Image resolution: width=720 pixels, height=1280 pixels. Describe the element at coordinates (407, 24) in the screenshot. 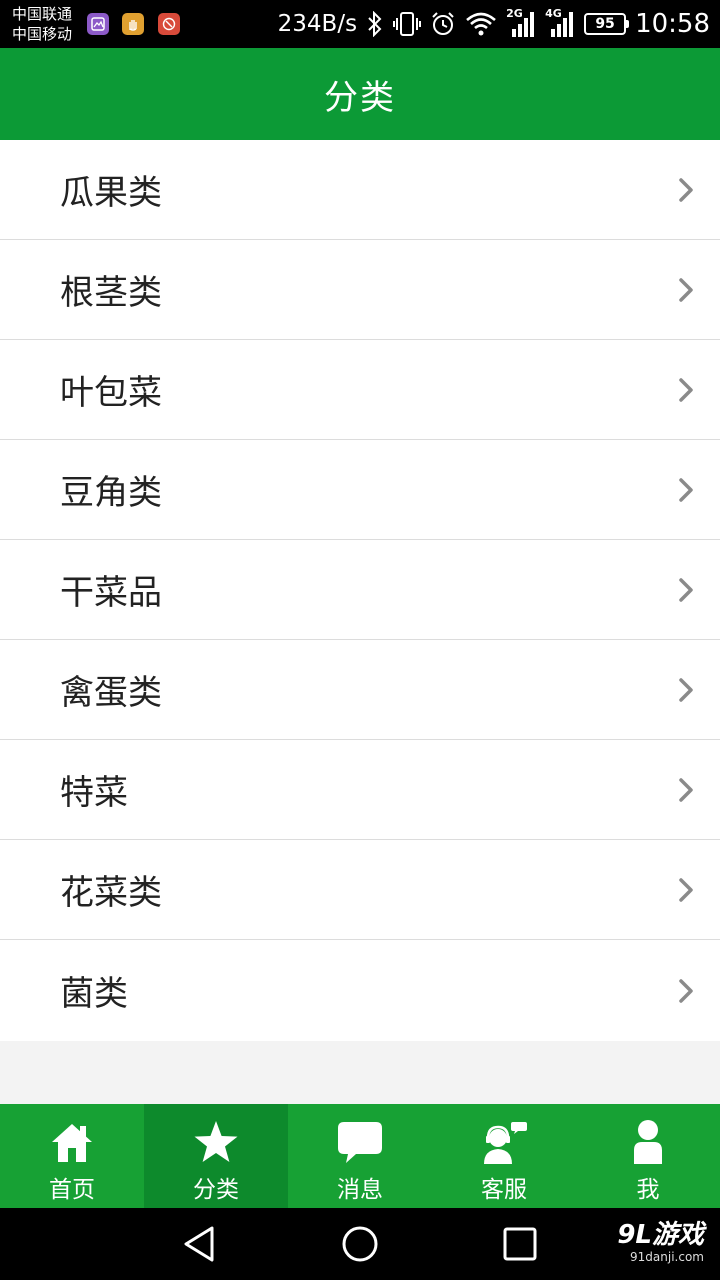

I see `vibrate-icon` at that location.